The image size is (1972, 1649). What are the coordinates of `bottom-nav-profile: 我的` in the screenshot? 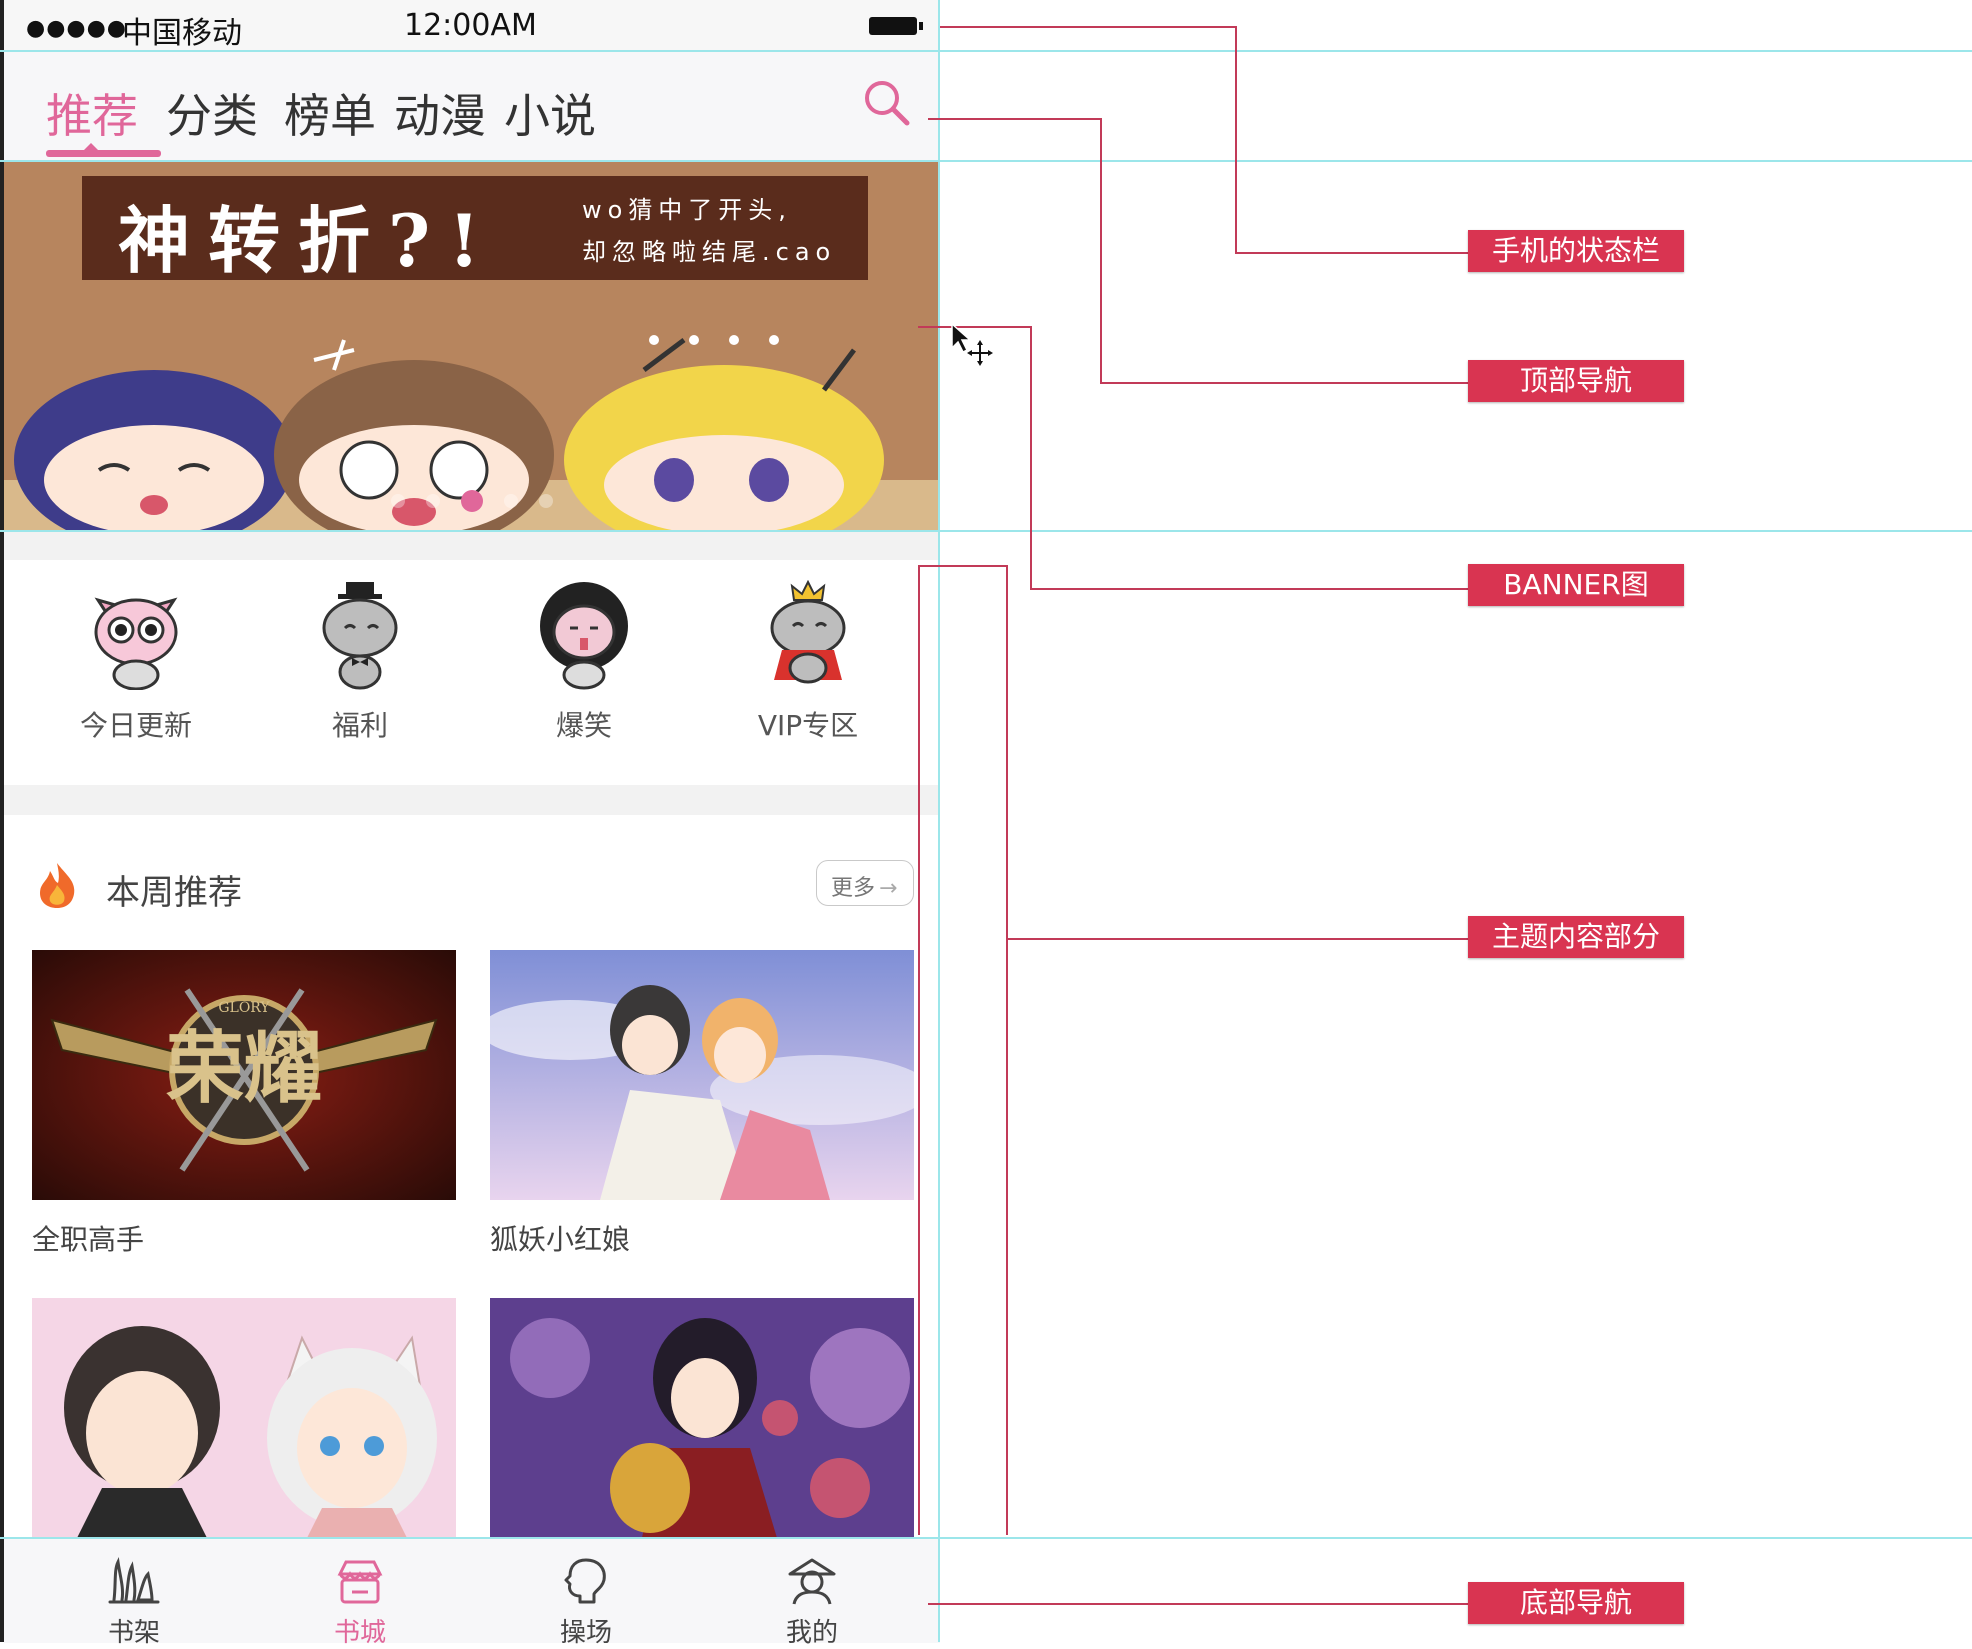 It's located at (812, 1602).